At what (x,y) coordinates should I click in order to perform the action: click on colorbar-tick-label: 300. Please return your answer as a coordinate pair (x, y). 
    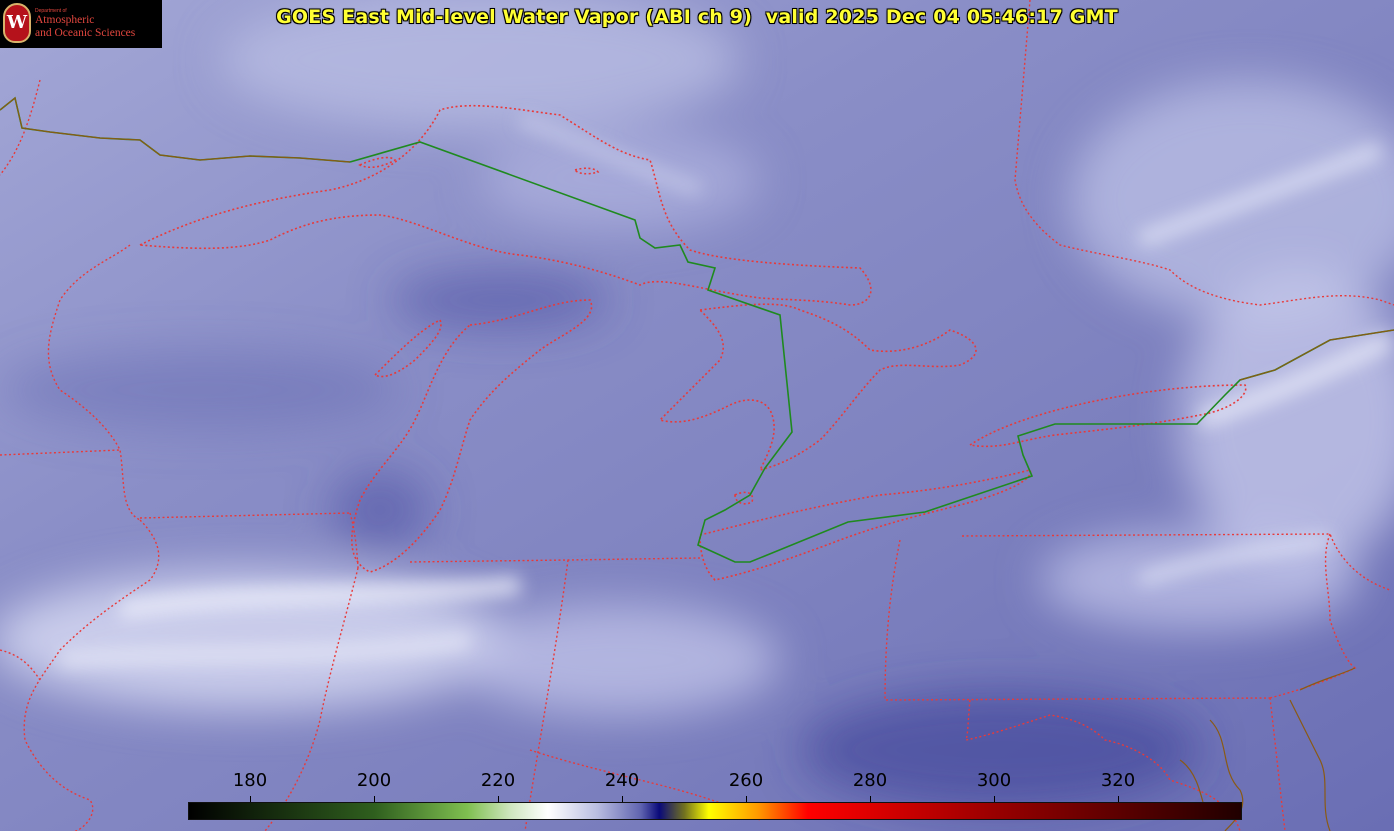
    Looking at the image, I should click on (994, 780).